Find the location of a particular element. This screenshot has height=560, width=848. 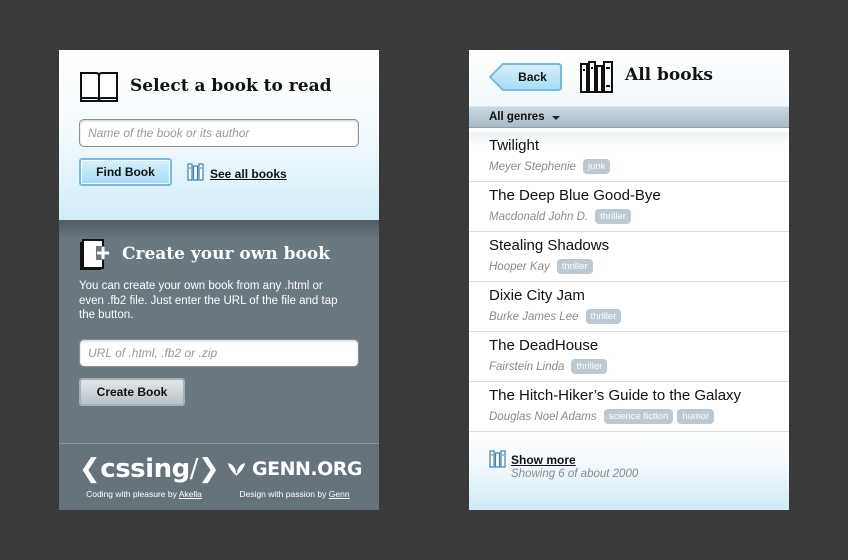

list-item: Dixie City Jam Burke James Lee thriller is located at coordinates (629, 307).